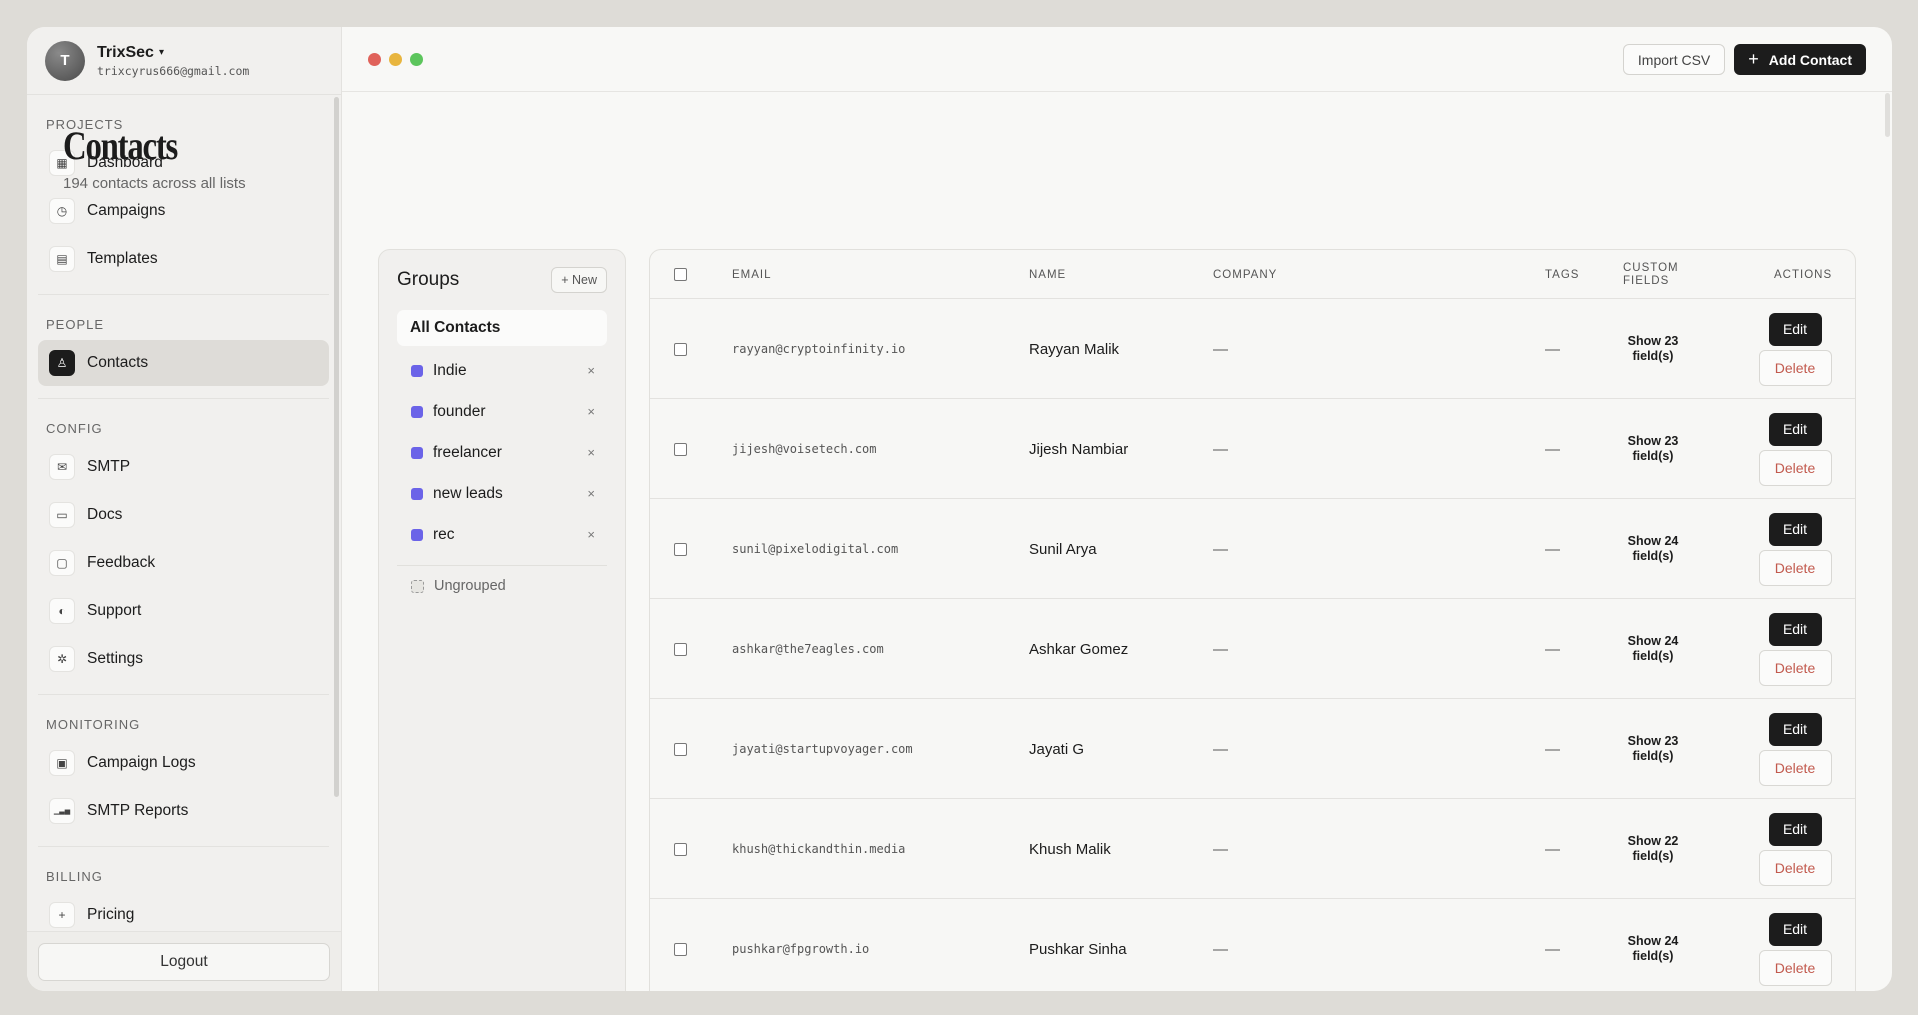 This screenshot has height=1015, width=1918. I want to click on sidebar-item-contacts: ♙ Contacts, so click(183, 363).